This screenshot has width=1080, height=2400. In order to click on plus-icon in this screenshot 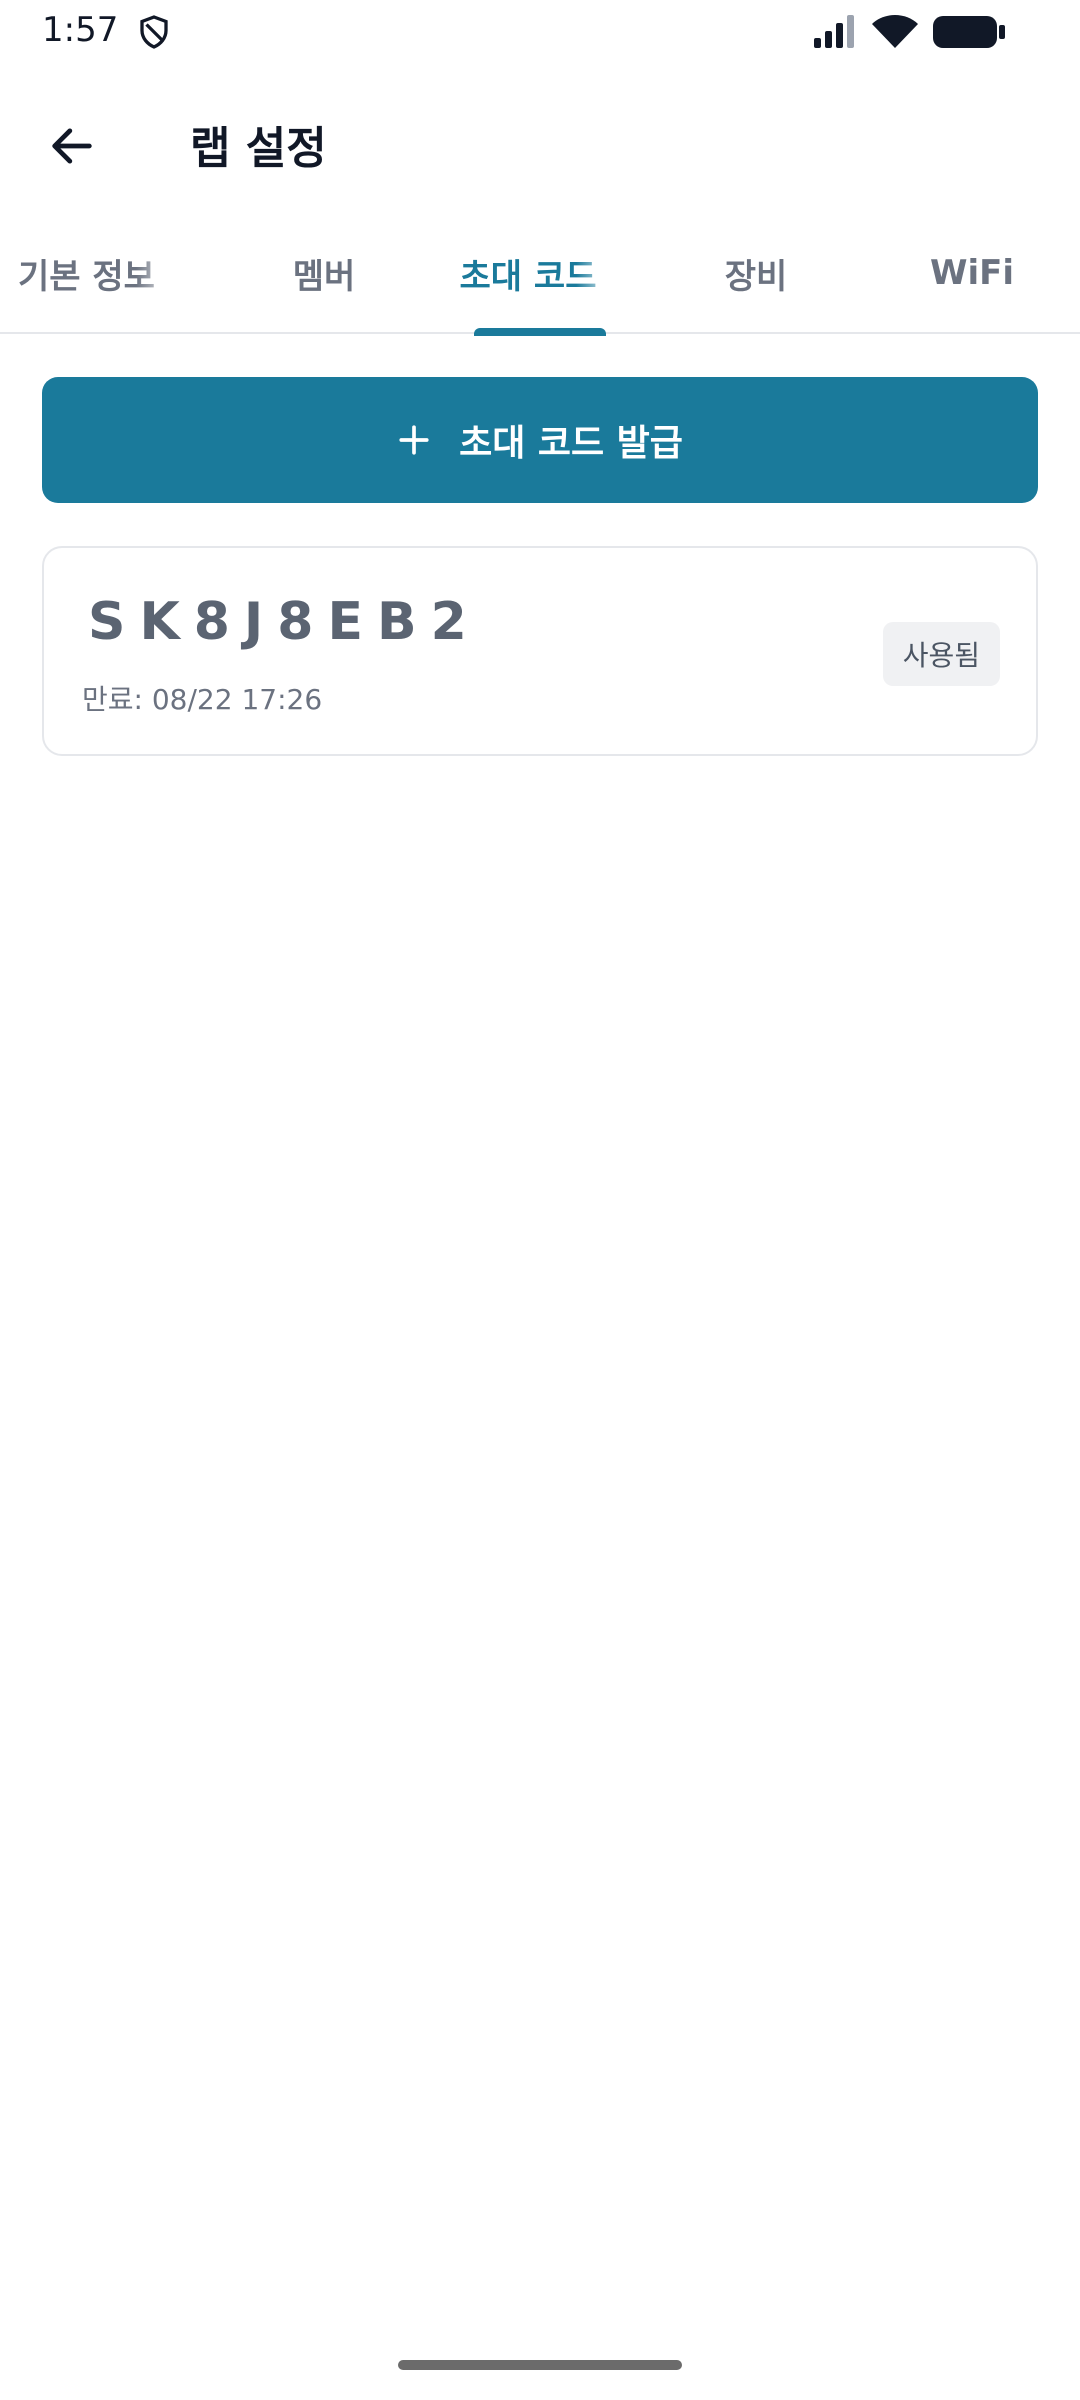, I will do `click(414, 440)`.